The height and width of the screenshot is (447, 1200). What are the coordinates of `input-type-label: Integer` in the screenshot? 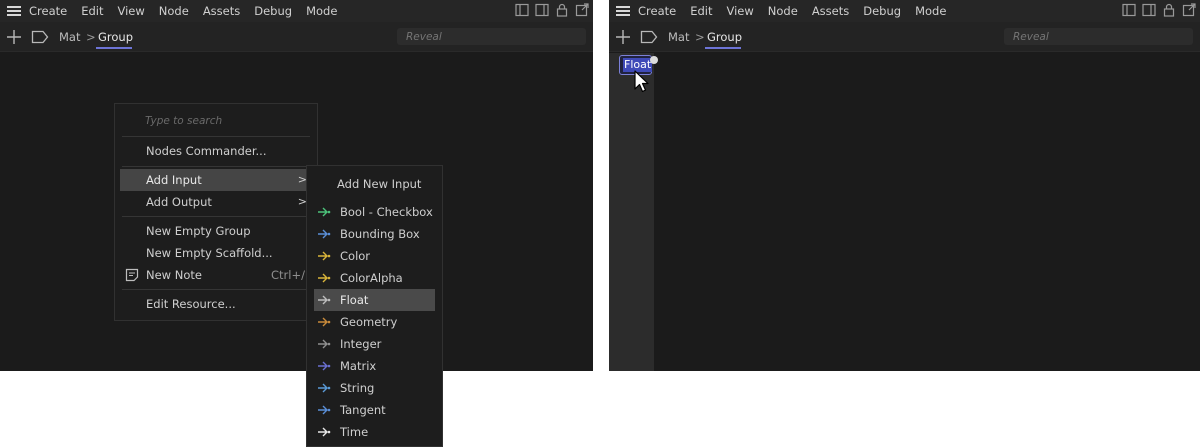 It's located at (361, 344).